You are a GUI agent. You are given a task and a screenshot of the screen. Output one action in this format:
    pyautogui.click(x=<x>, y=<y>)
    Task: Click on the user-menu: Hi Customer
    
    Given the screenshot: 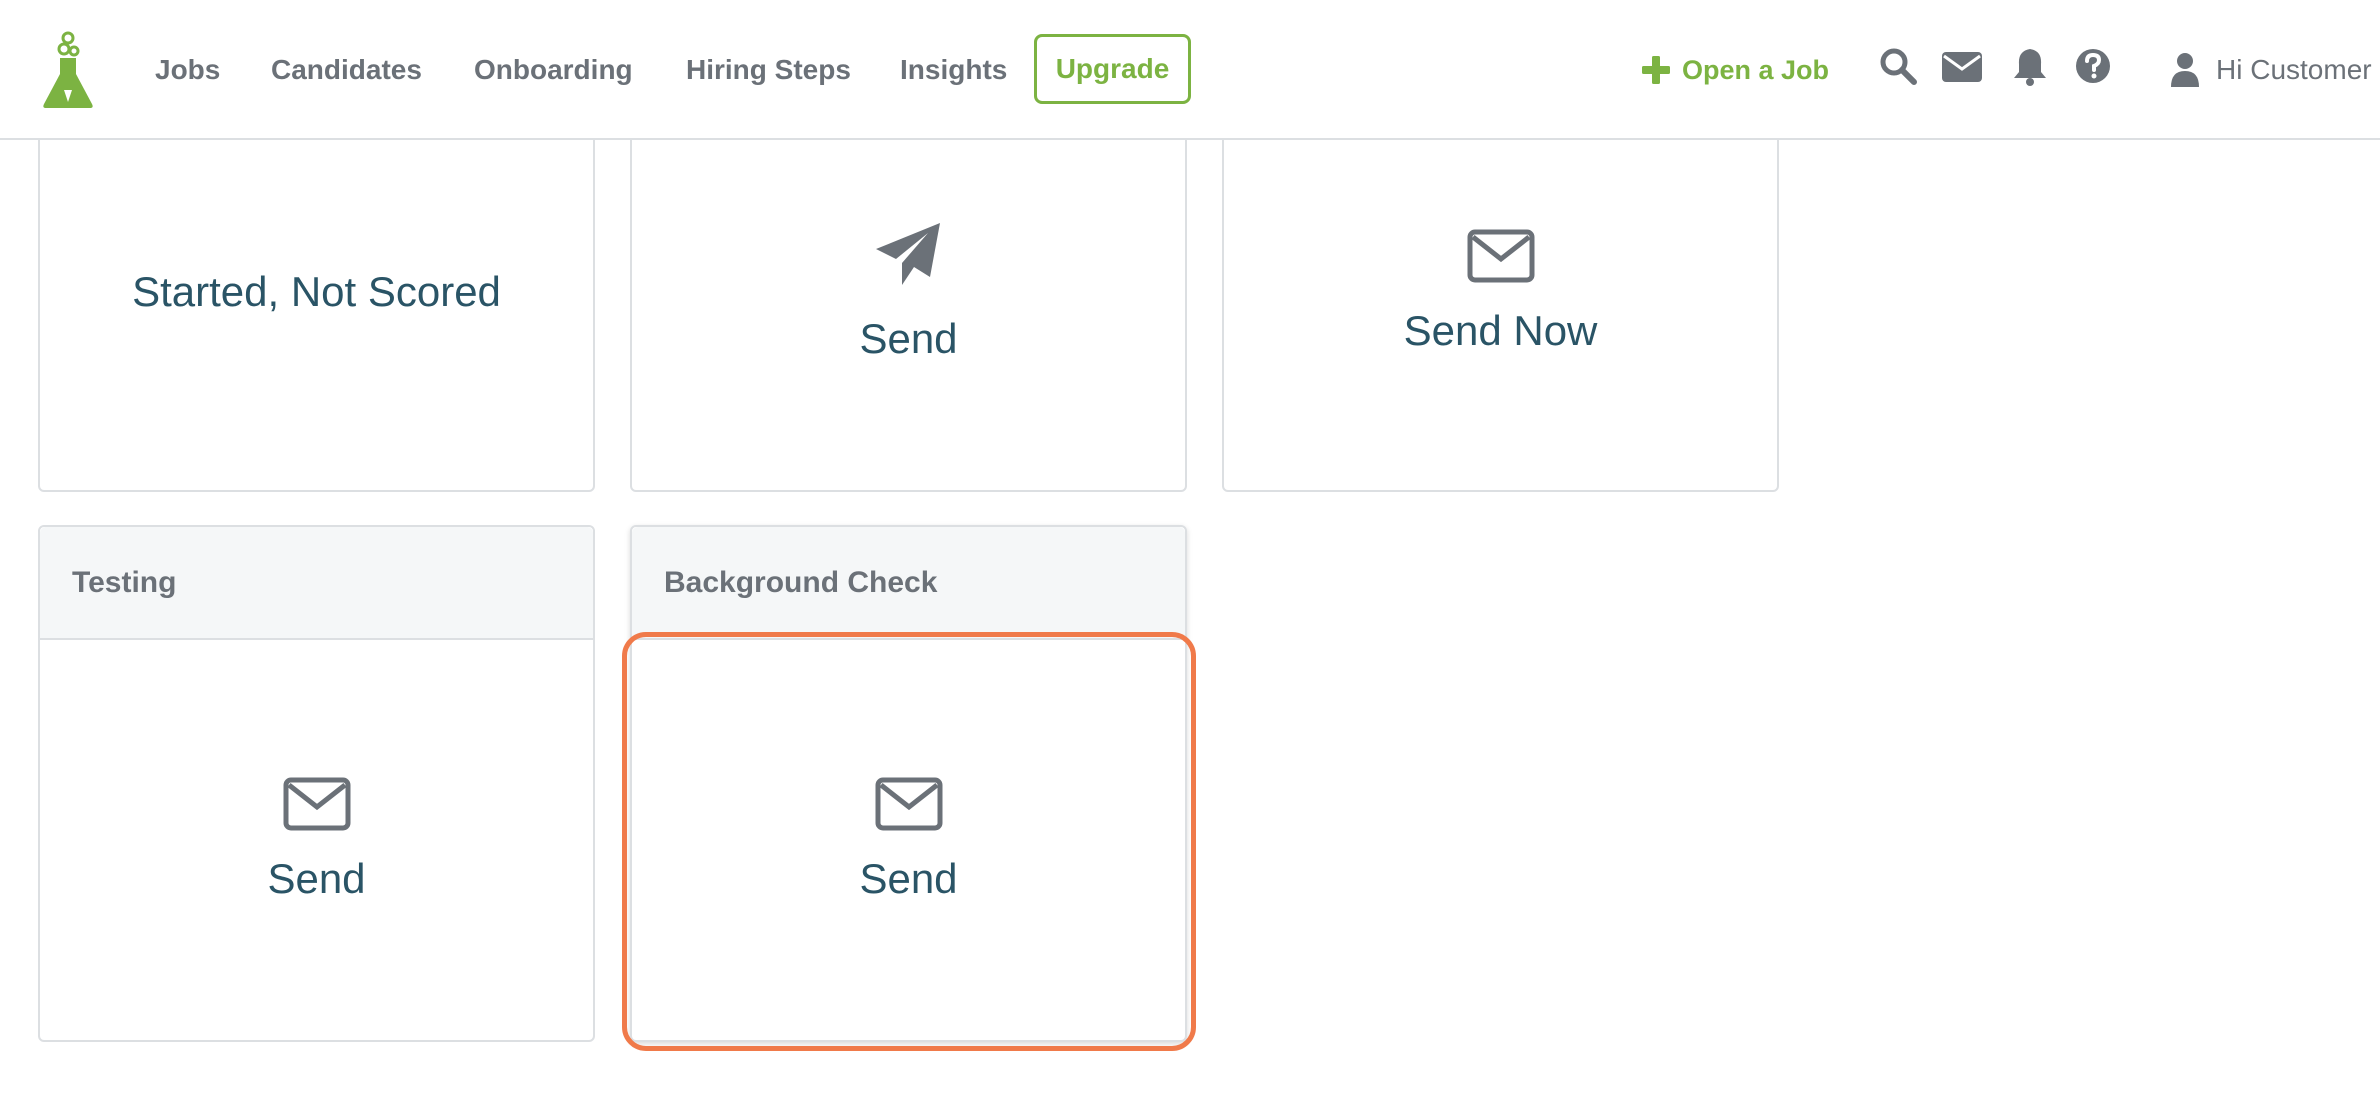 What is the action you would take?
    pyautogui.click(x=2271, y=70)
    